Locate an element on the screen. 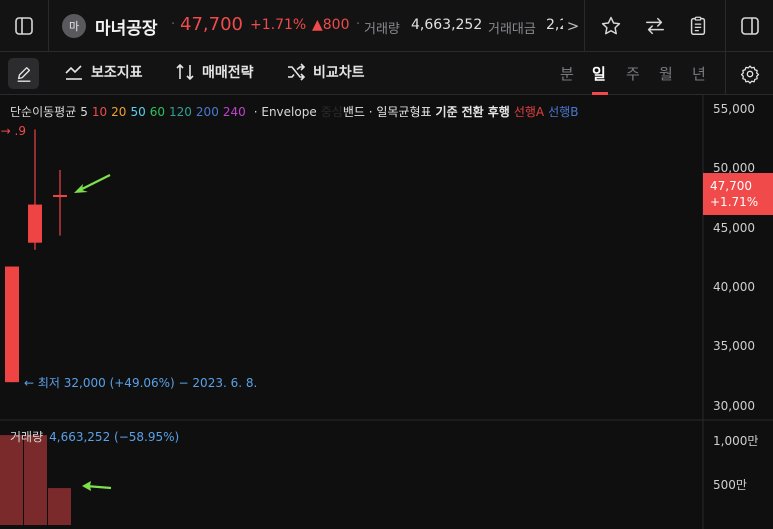 This screenshot has height=529, width=773. price-tag-percent: +1.71% is located at coordinates (734, 202).